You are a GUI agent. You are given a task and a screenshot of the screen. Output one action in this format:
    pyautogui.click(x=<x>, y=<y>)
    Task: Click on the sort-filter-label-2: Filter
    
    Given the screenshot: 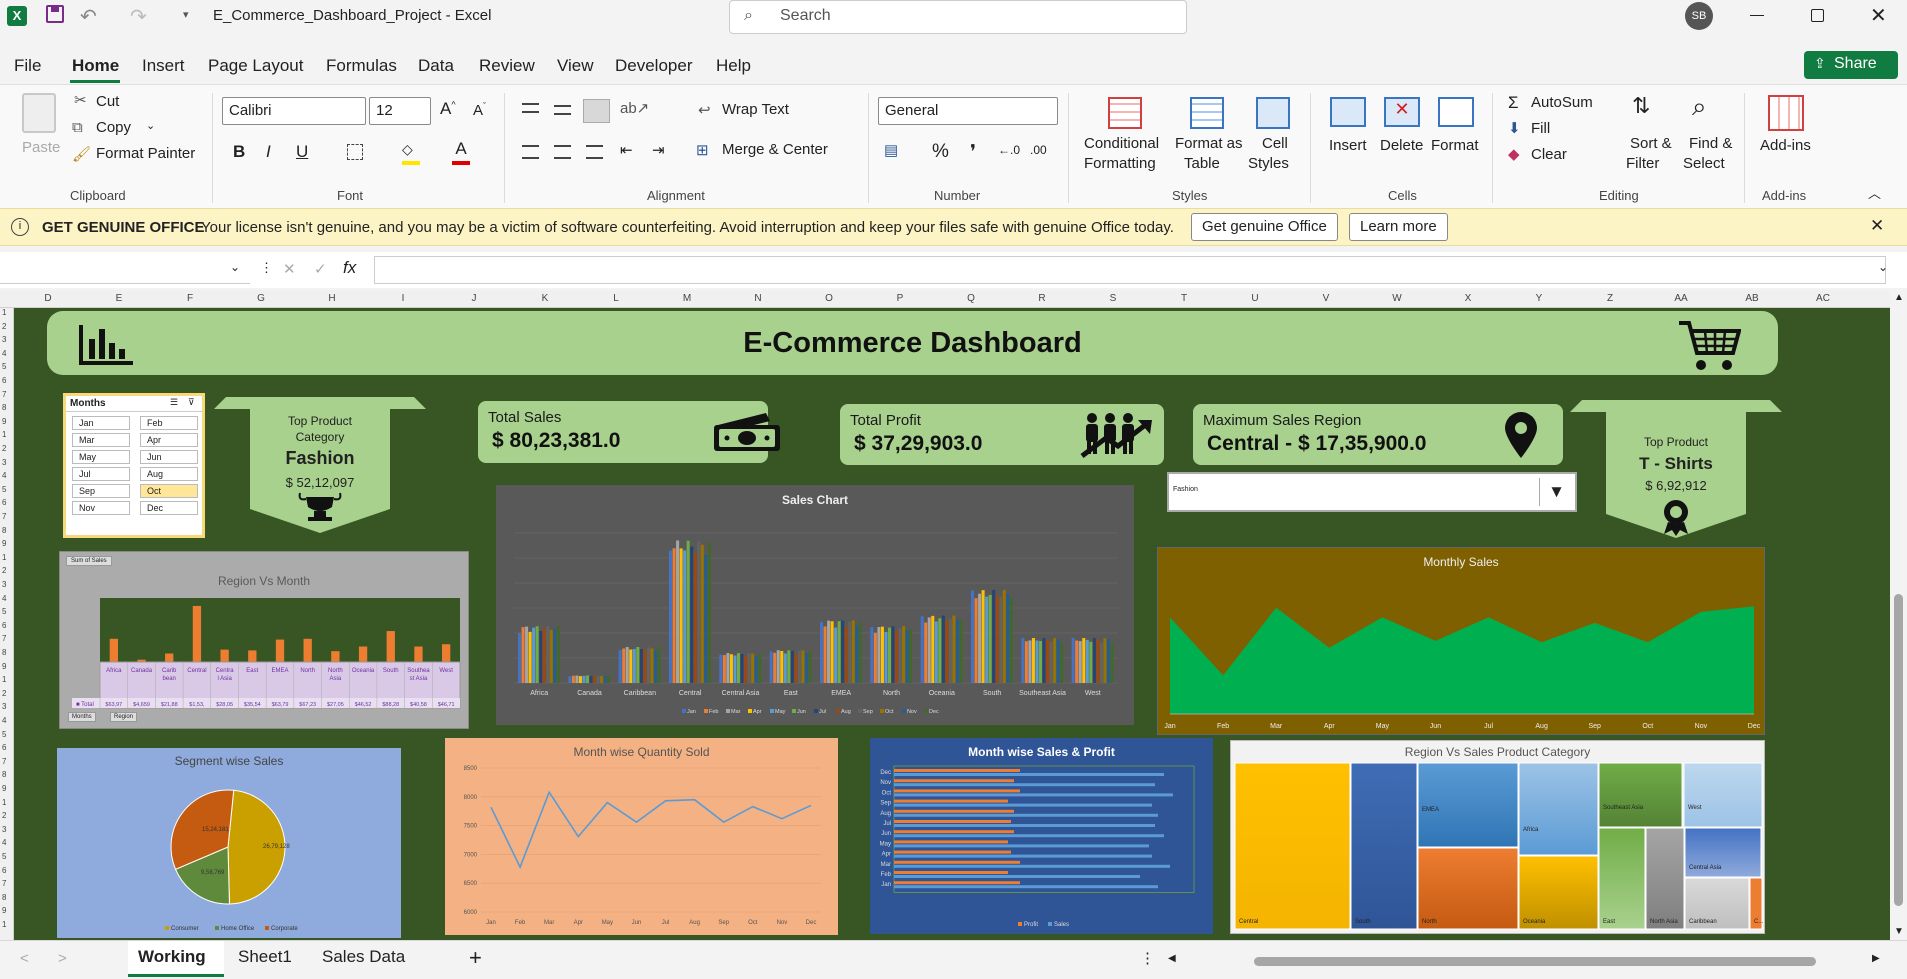 What is the action you would take?
    pyautogui.click(x=1642, y=163)
    